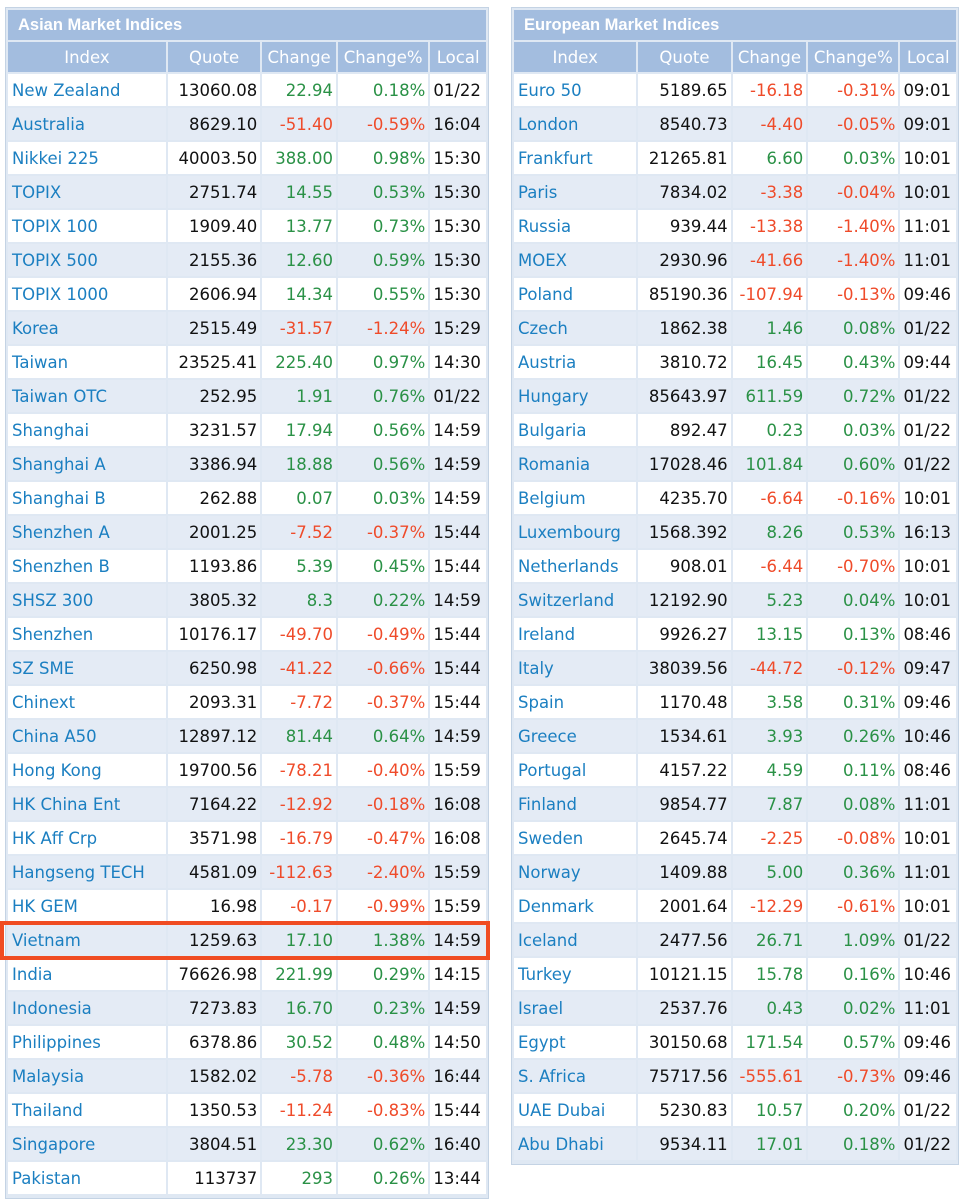  Describe the element at coordinates (87, 464) in the screenshot. I see `index-name-link: Shanghai A` at that location.